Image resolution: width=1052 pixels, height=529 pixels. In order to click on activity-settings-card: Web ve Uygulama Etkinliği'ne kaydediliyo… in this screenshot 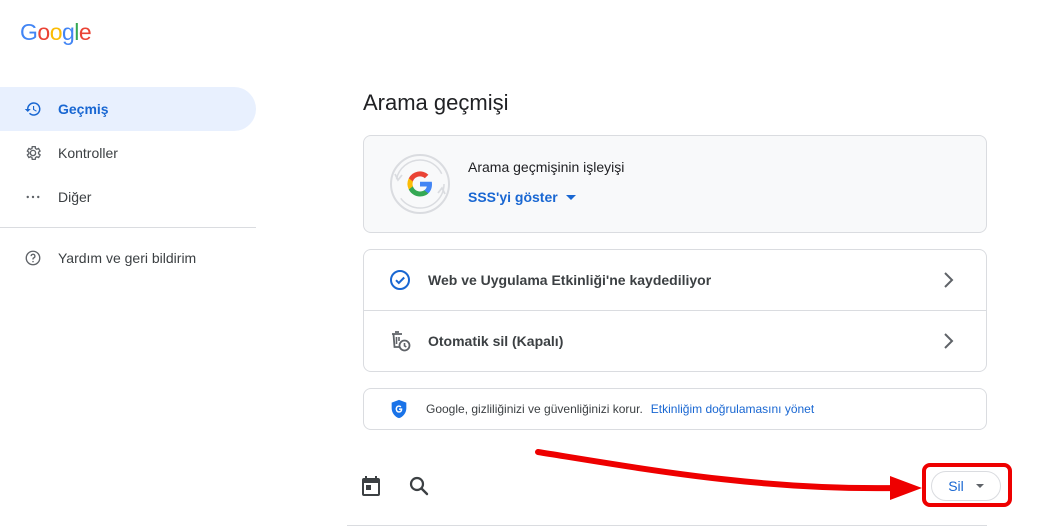, I will do `click(675, 310)`.